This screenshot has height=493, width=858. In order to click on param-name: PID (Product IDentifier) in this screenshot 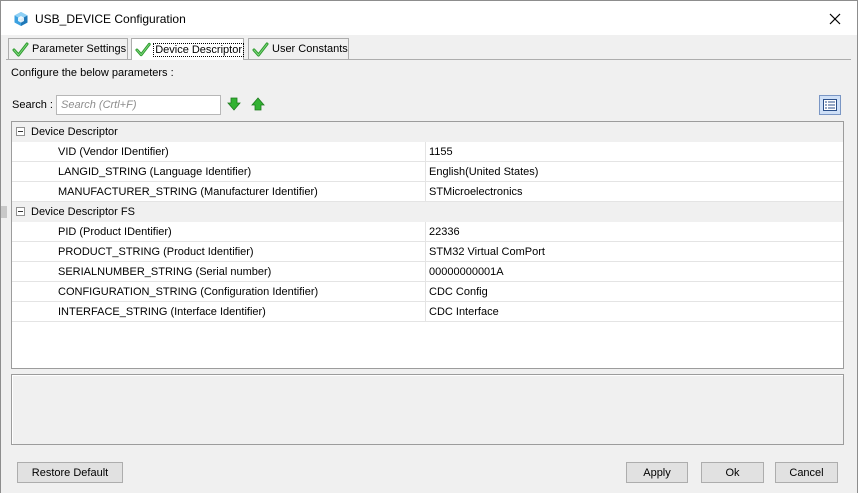, I will do `click(115, 232)`.